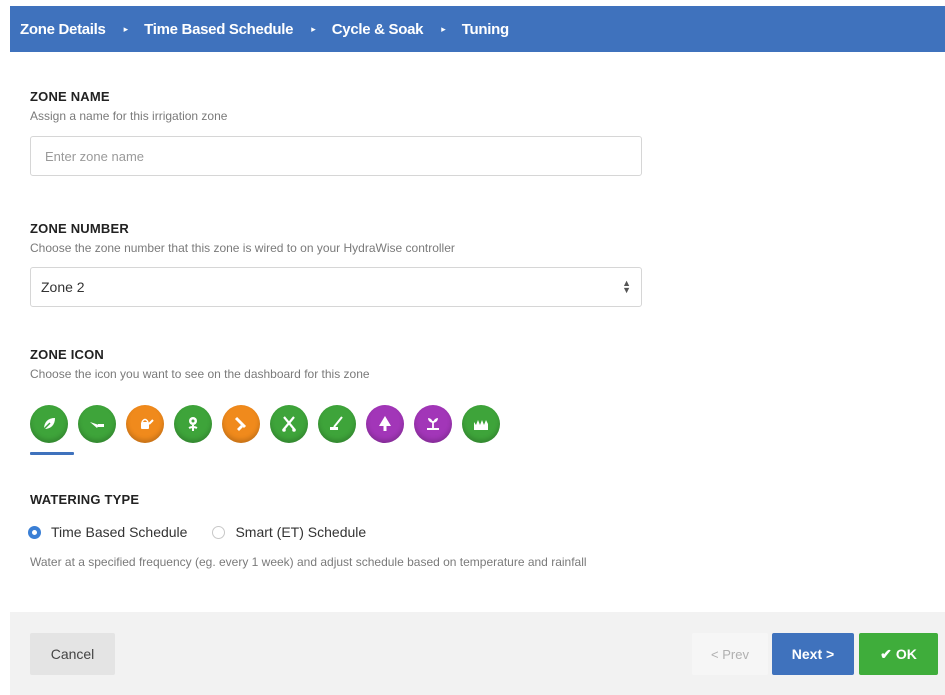 This screenshot has height=695, width=945. What do you see at coordinates (378, 29) in the screenshot?
I see `step-cycle-soak: Cycle & Soak` at bounding box center [378, 29].